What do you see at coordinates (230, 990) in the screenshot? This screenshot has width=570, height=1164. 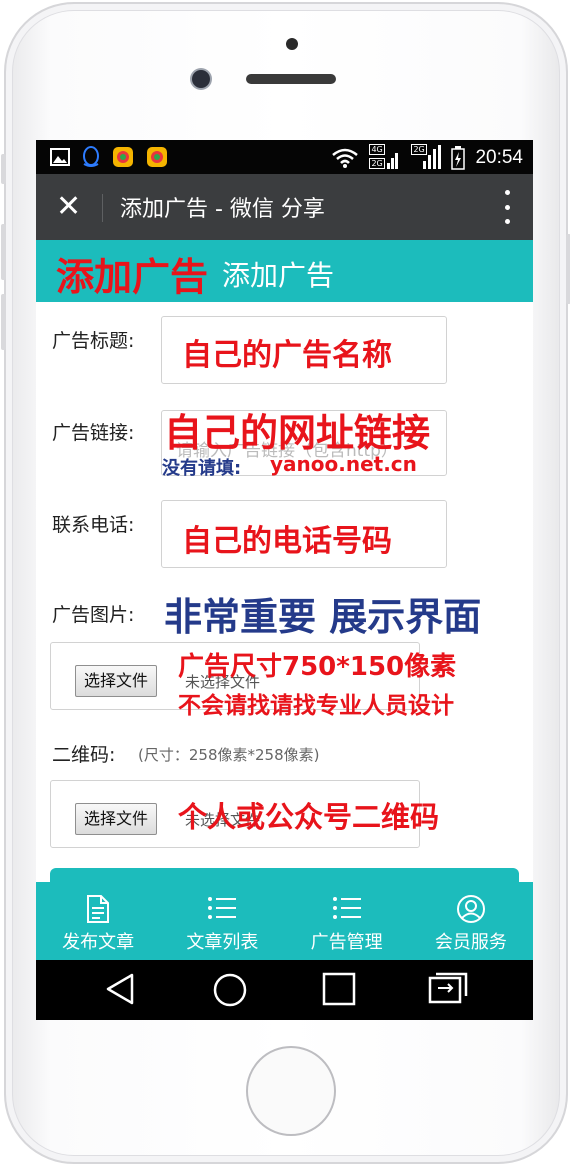 I see `home-circle-icon` at bounding box center [230, 990].